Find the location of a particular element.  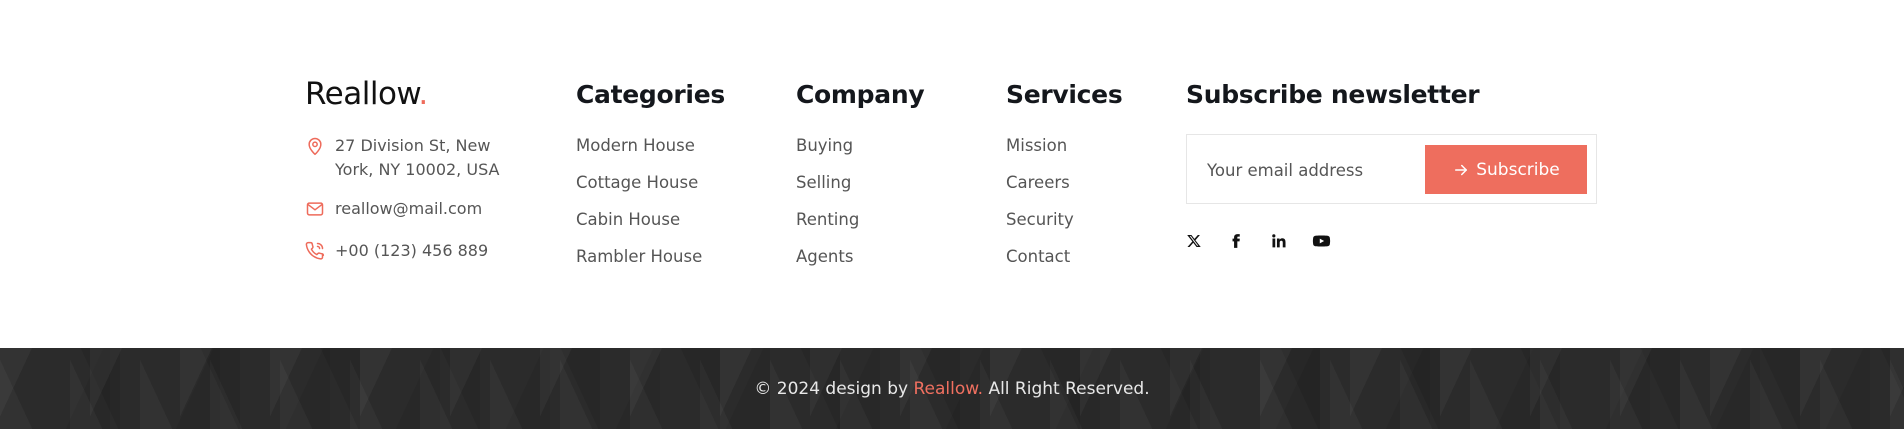

social-links is located at coordinates (1270, 241).